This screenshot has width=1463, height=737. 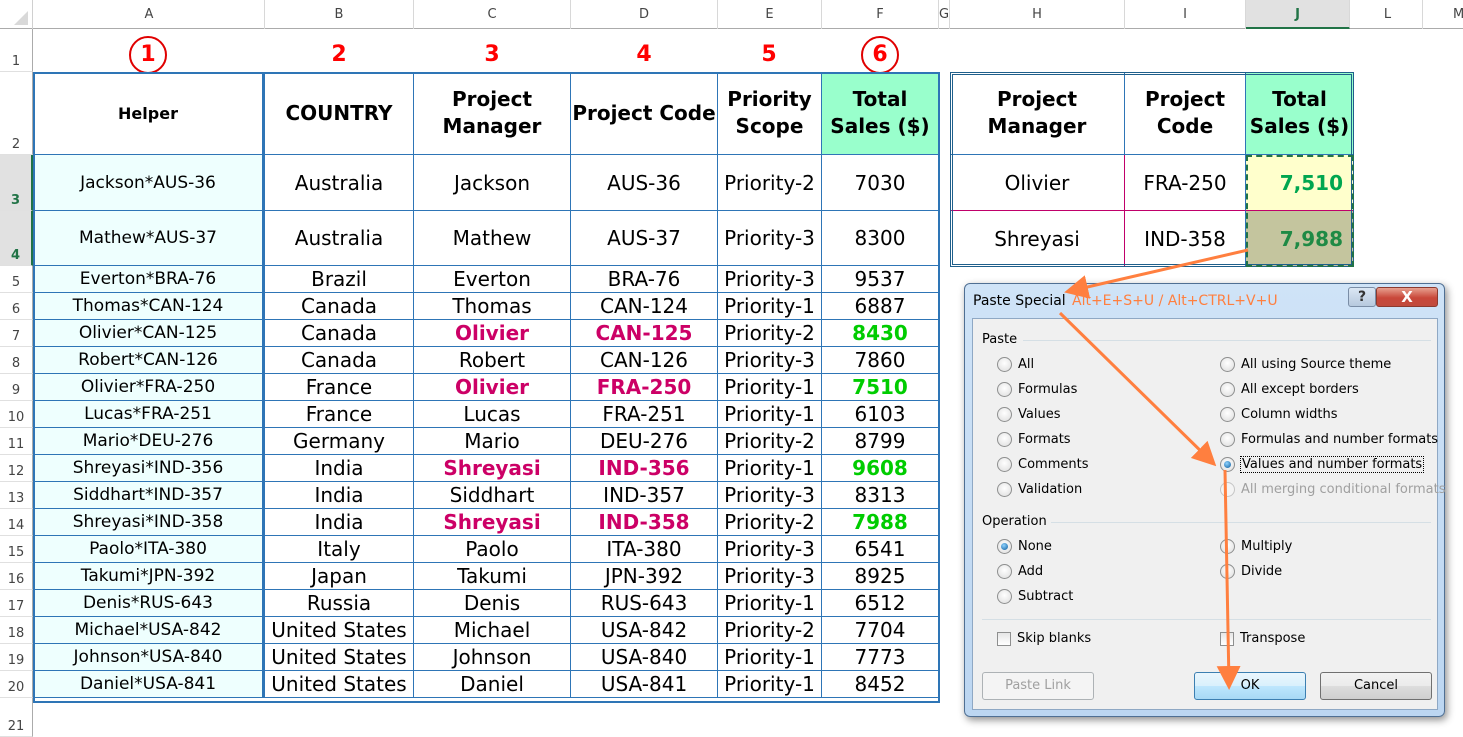 I want to click on cell-manager: Daniel, so click(x=492, y=684).